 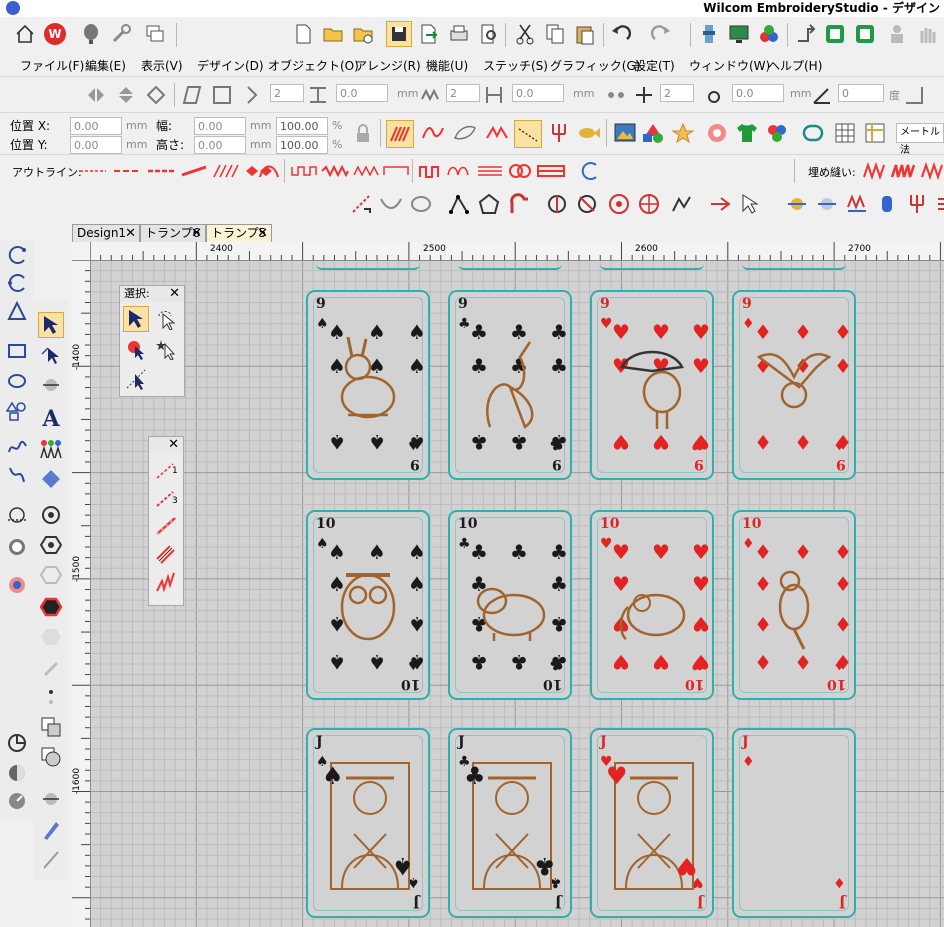 What do you see at coordinates (388, 65) in the screenshot?
I see `menu-arrange: アレンジ(R)` at bounding box center [388, 65].